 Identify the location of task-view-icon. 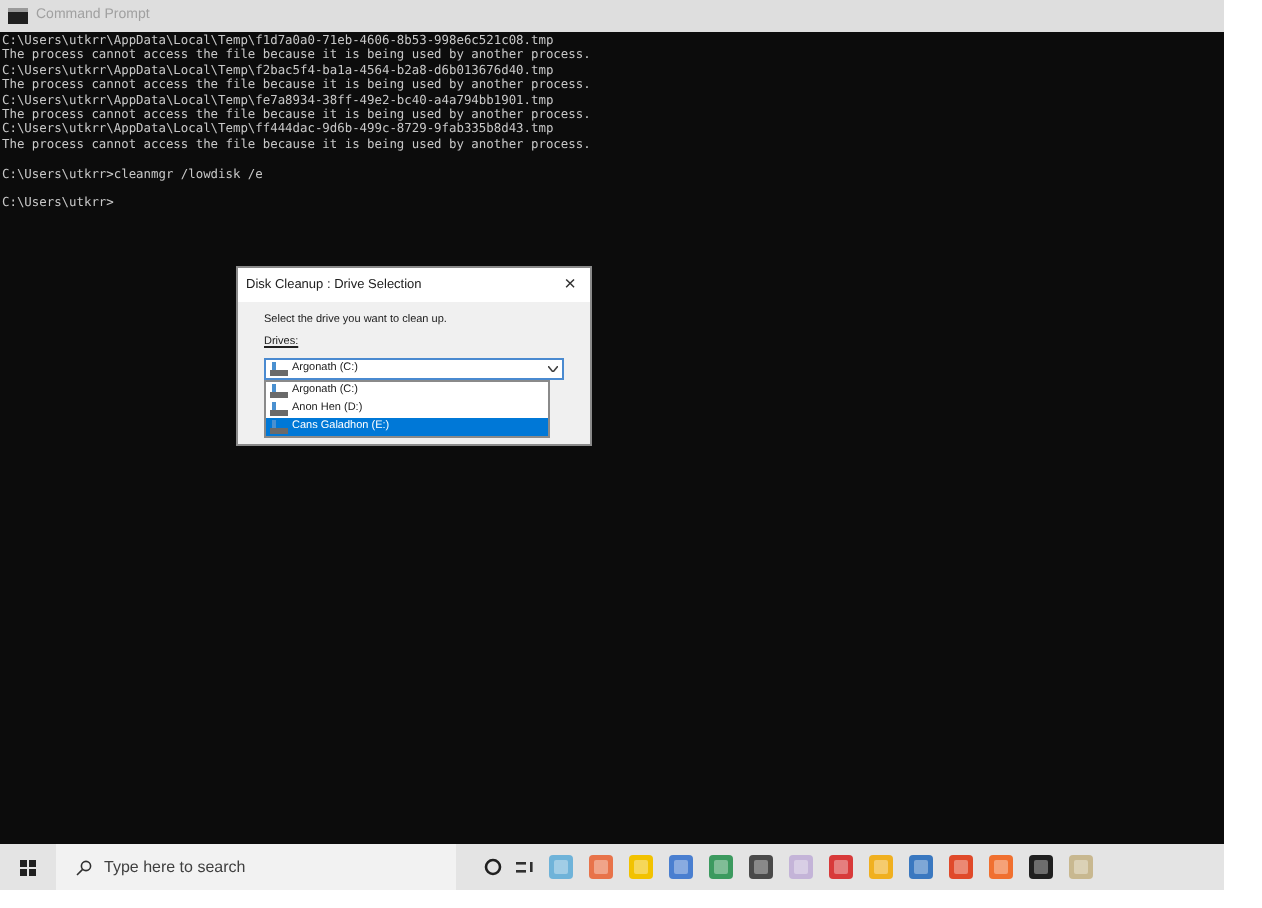
(525, 867).